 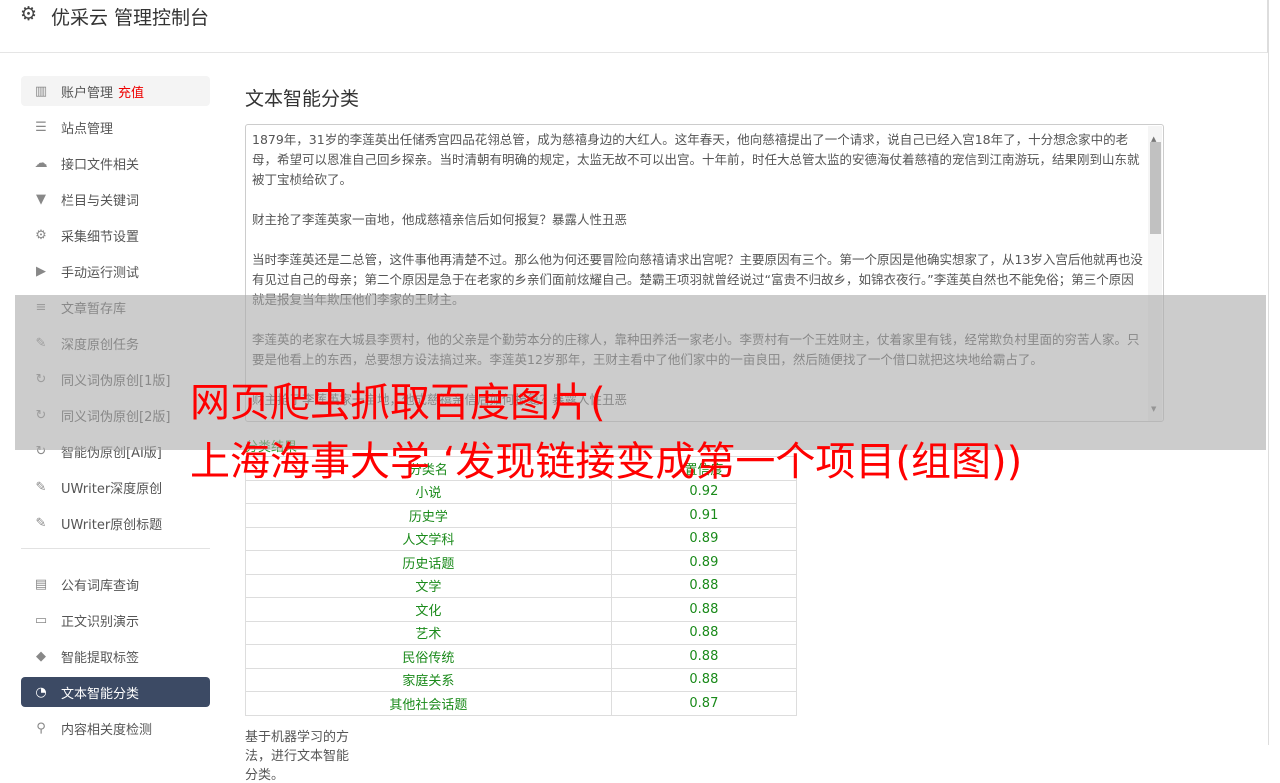 I want to click on sidebar-item-label: 公有词库查询, so click(x=100, y=586).